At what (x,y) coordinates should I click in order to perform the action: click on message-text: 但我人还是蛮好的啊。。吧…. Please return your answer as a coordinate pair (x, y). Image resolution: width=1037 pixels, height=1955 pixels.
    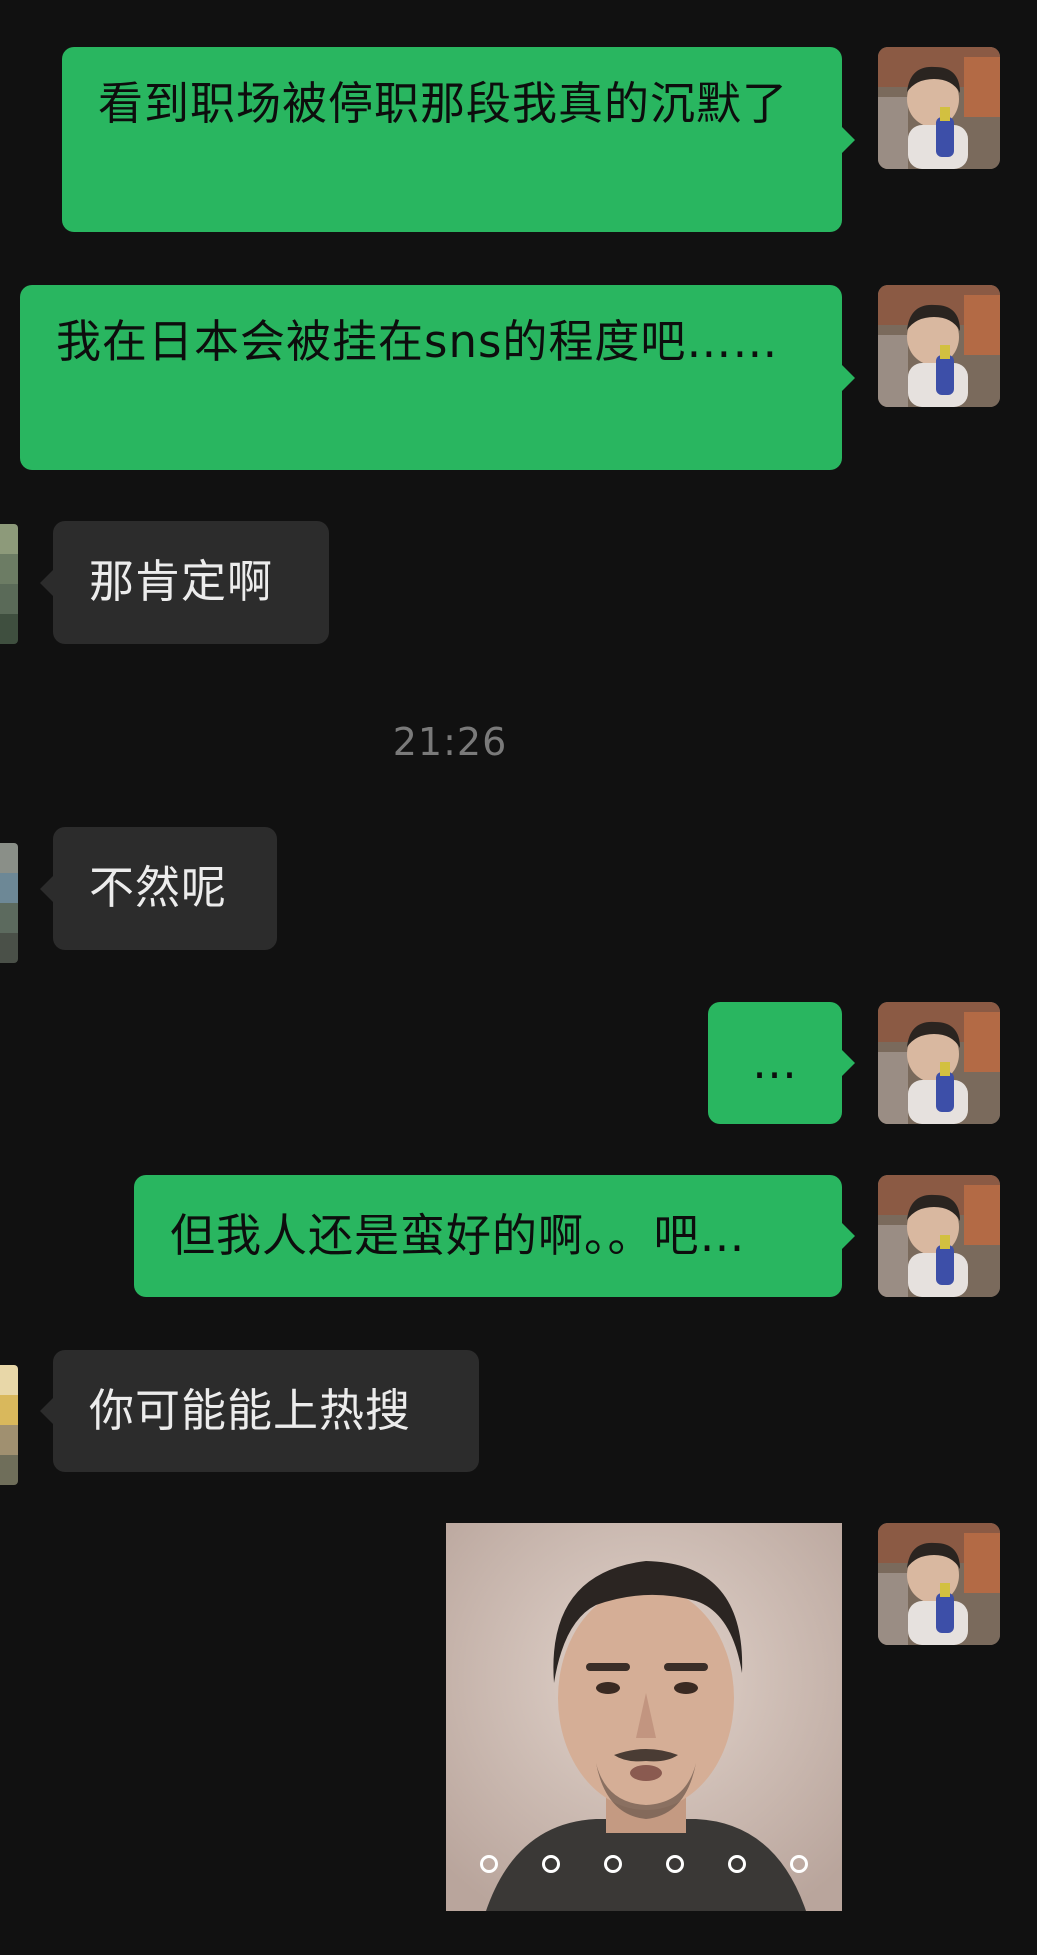
    Looking at the image, I should click on (458, 1235).